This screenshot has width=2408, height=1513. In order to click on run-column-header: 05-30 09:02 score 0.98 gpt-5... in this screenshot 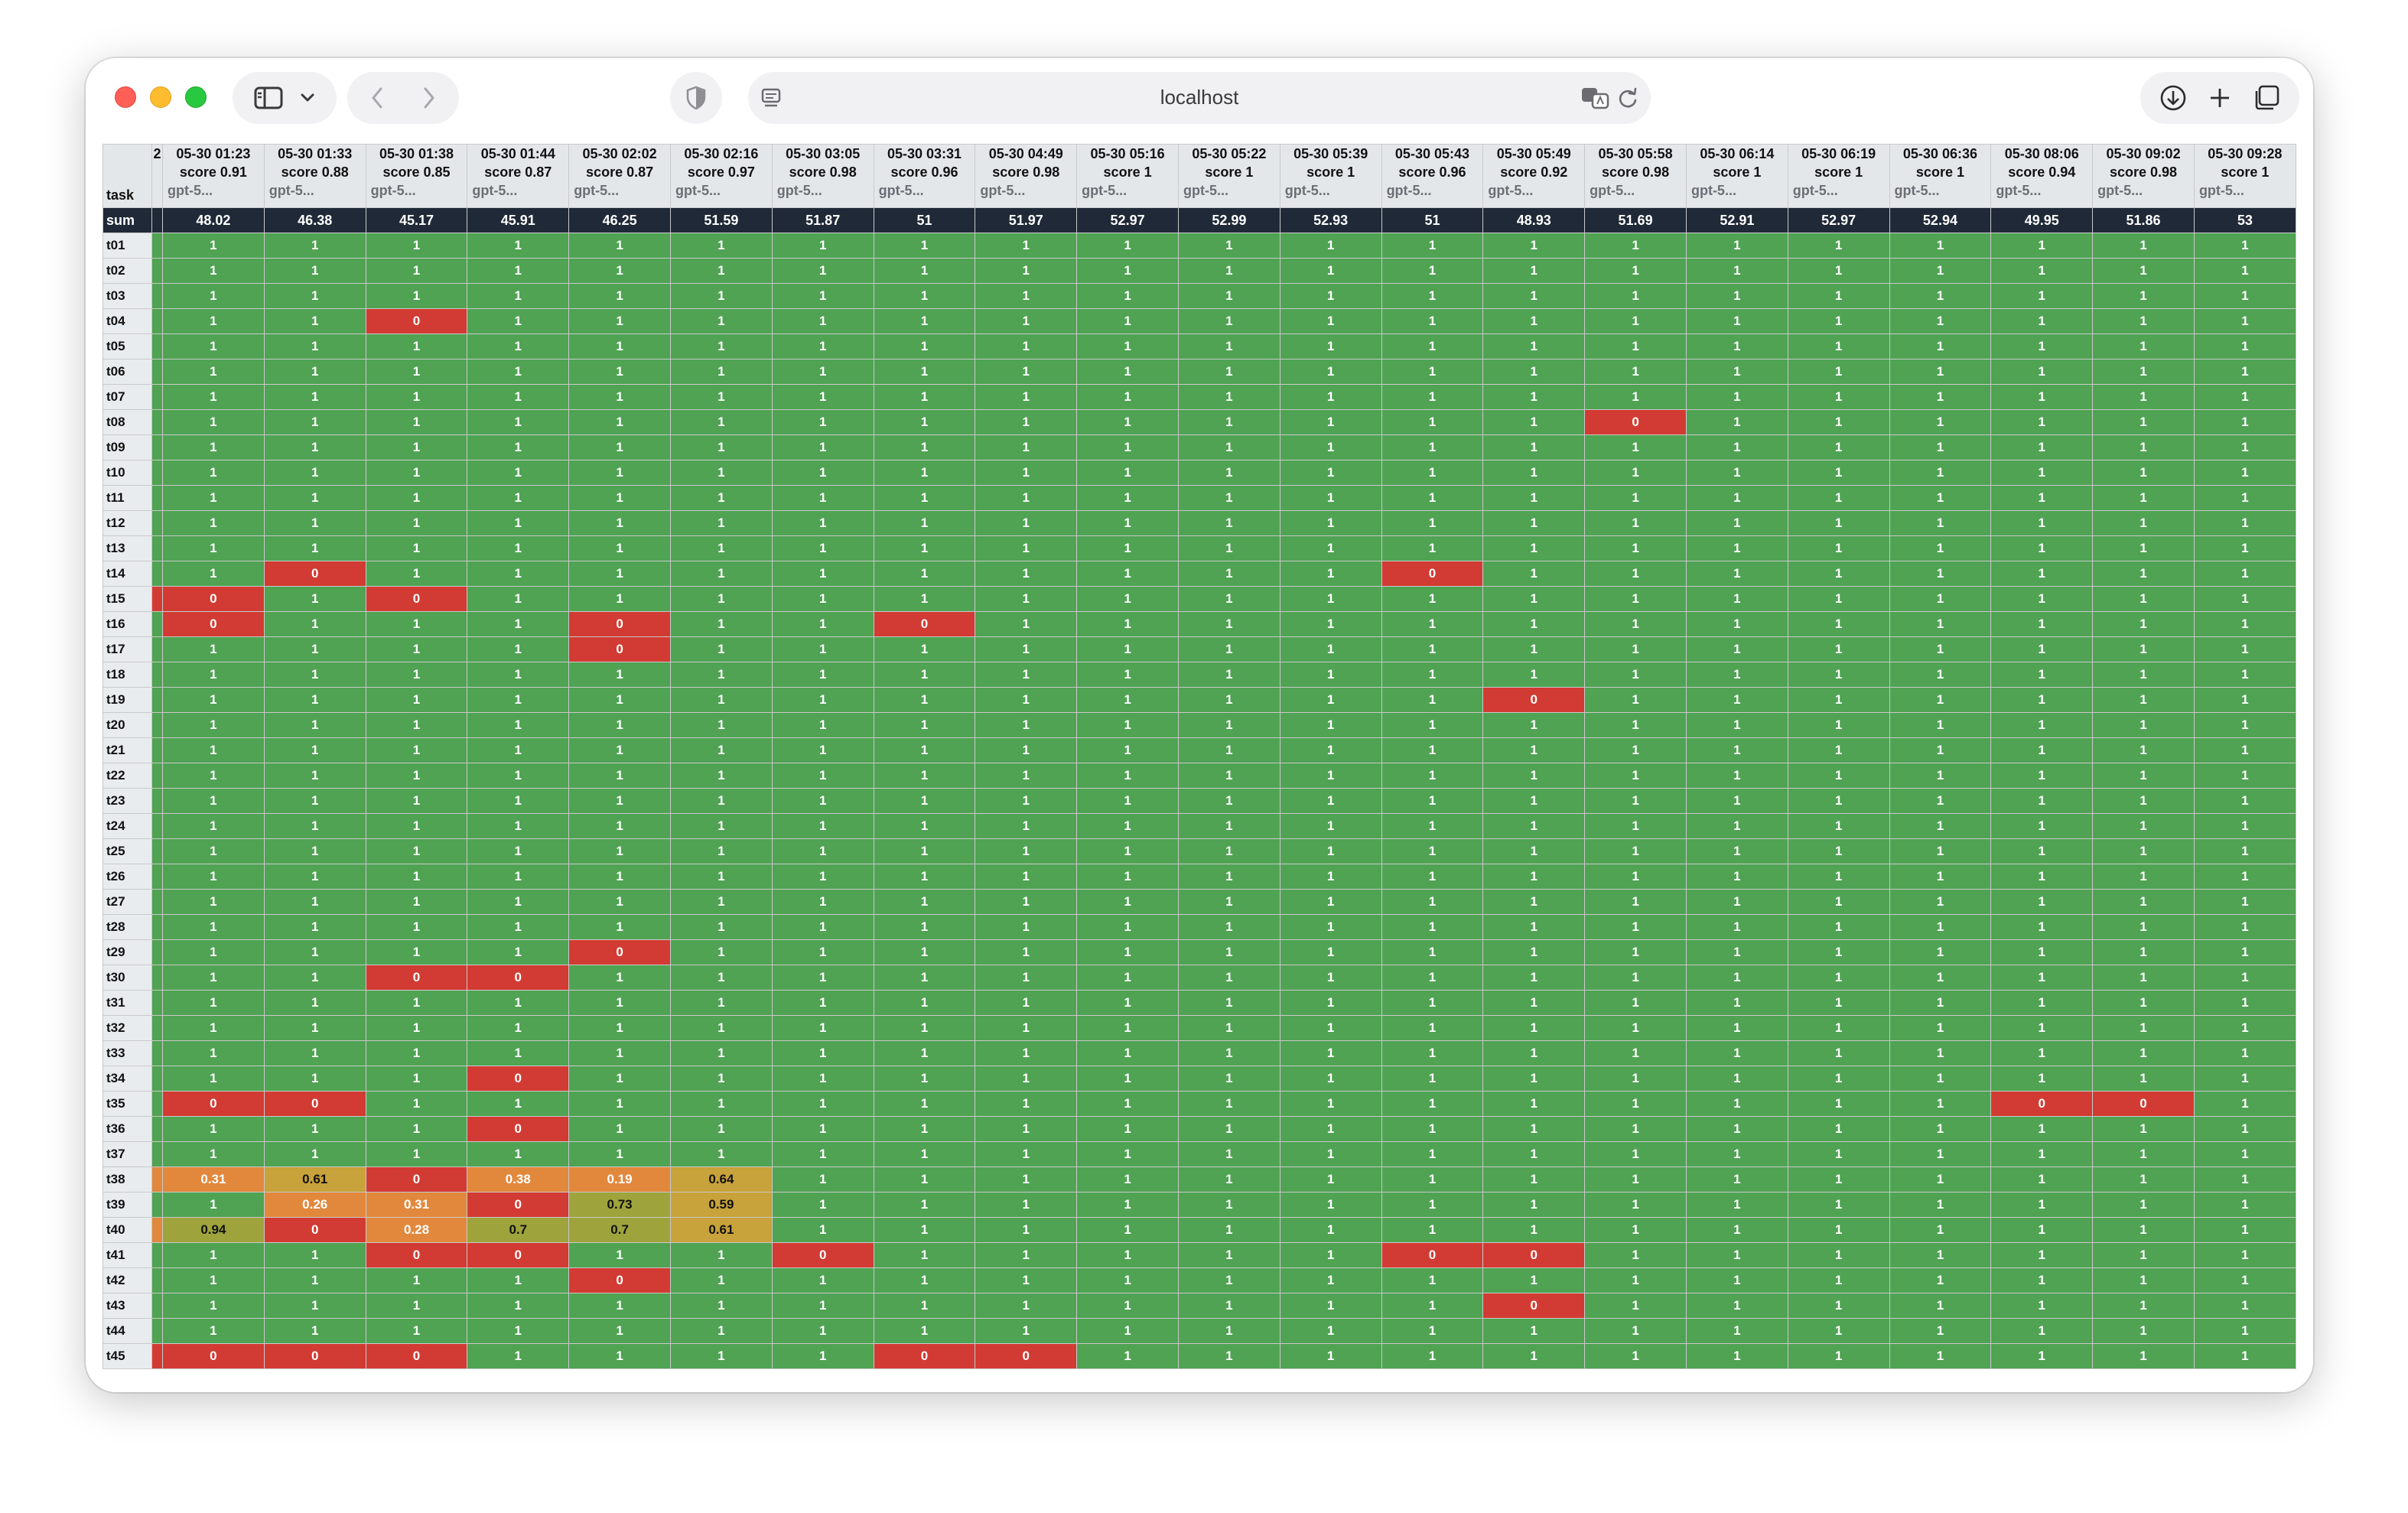, I will do `click(2143, 176)`.